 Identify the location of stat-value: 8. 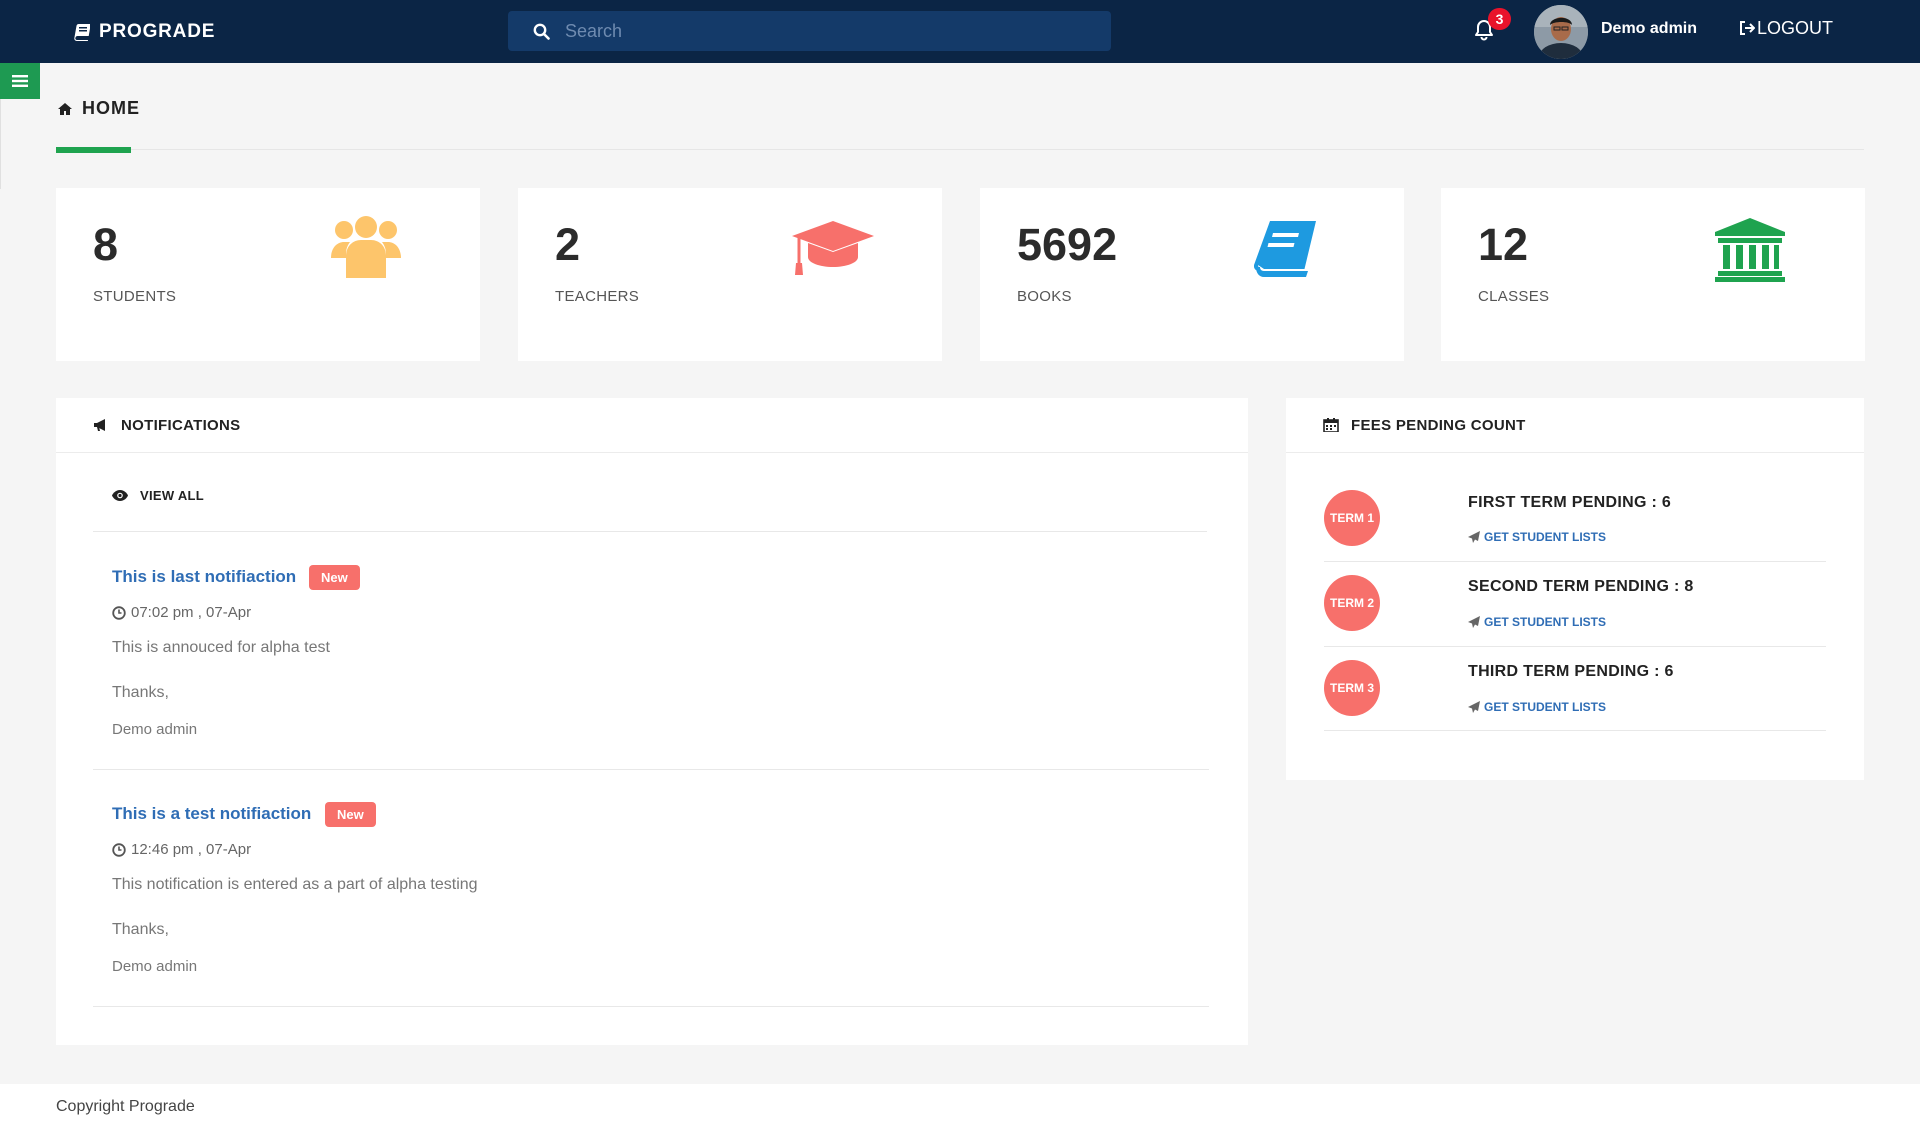
(106, 244).